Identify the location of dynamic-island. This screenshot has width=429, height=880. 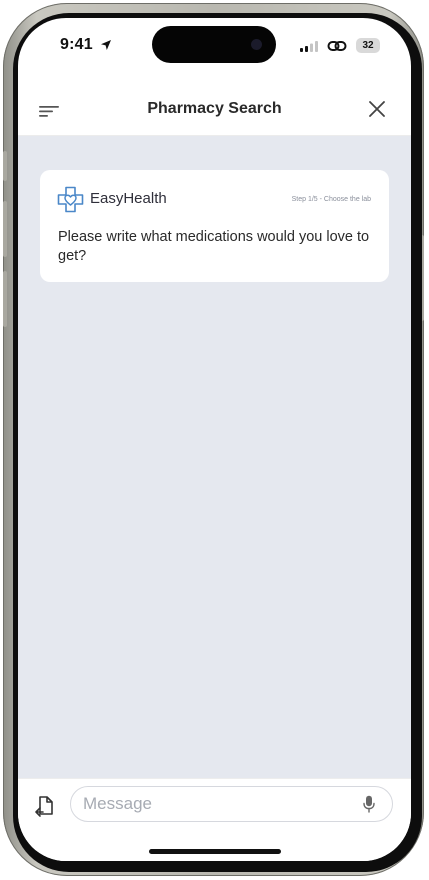
(214, 44).